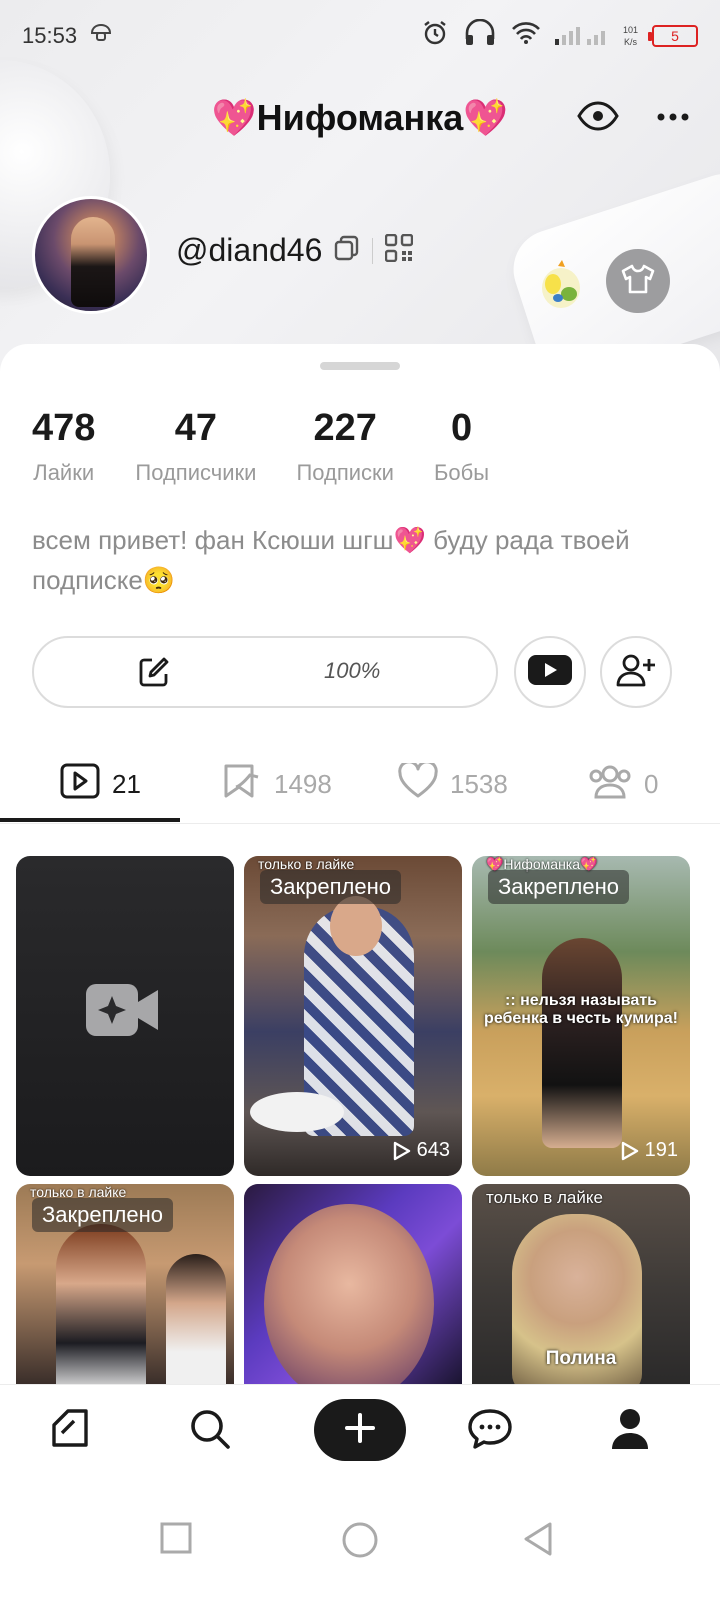  Describe the element at coordinates (125, 1284) in the screenshot. I see `video-tile: только в лайке Закреплено` at that location.